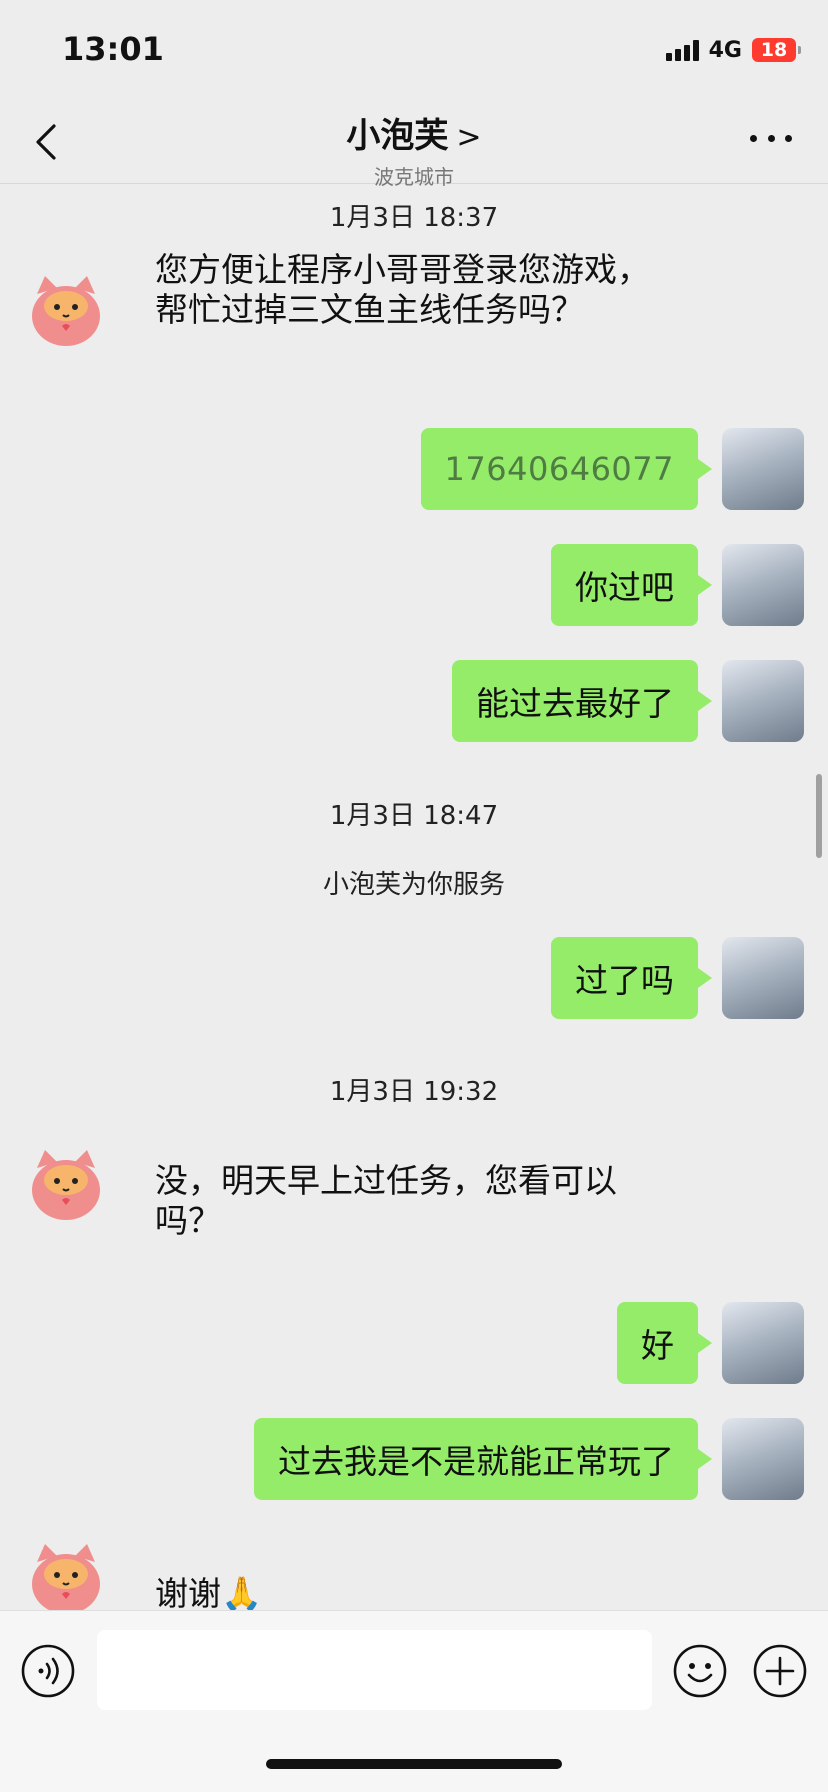 This screenshot has height=1792, width=828. Describe the element at coordinates (413, 885) in the screenshot. I see `service-notice: 小泡芙为你服务` at that location.